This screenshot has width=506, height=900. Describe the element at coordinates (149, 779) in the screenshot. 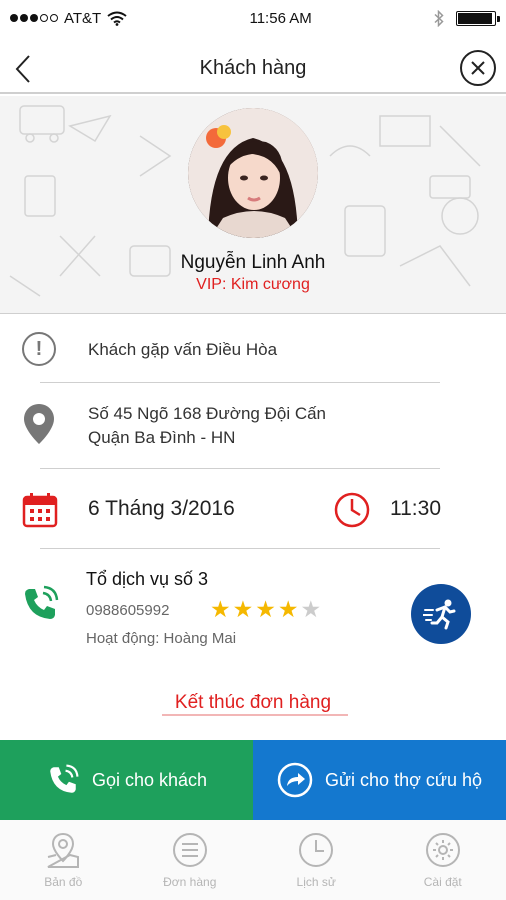

I see `call-customer-label: Gọi cho khách` at that location.